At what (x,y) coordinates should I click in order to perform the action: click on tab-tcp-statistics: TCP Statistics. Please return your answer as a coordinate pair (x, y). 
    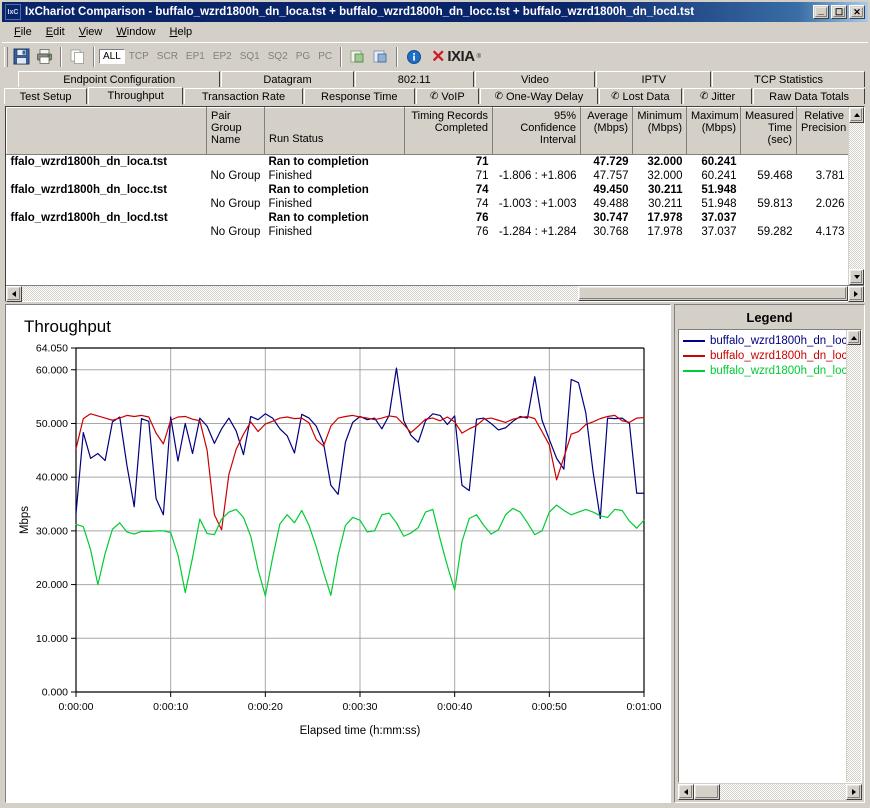
    Looking at the image, I should click on (789, 79).